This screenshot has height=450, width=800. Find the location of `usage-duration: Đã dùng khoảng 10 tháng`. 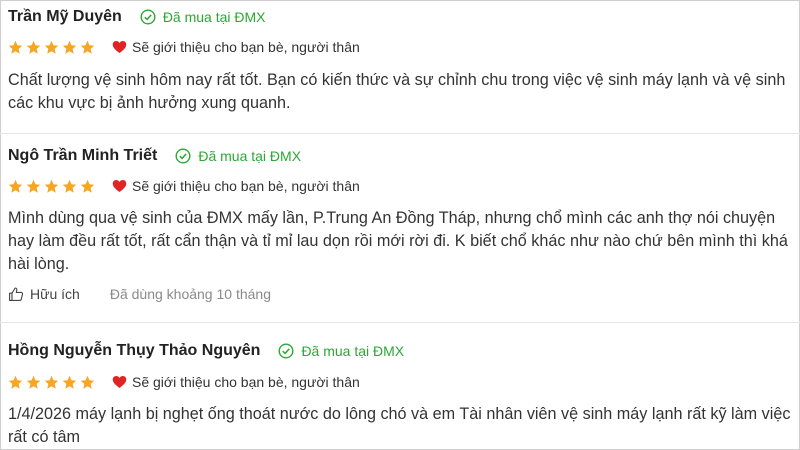

usage-duration: Đã dùng khoảng 10 tháng is located at coordinates (190, 294).